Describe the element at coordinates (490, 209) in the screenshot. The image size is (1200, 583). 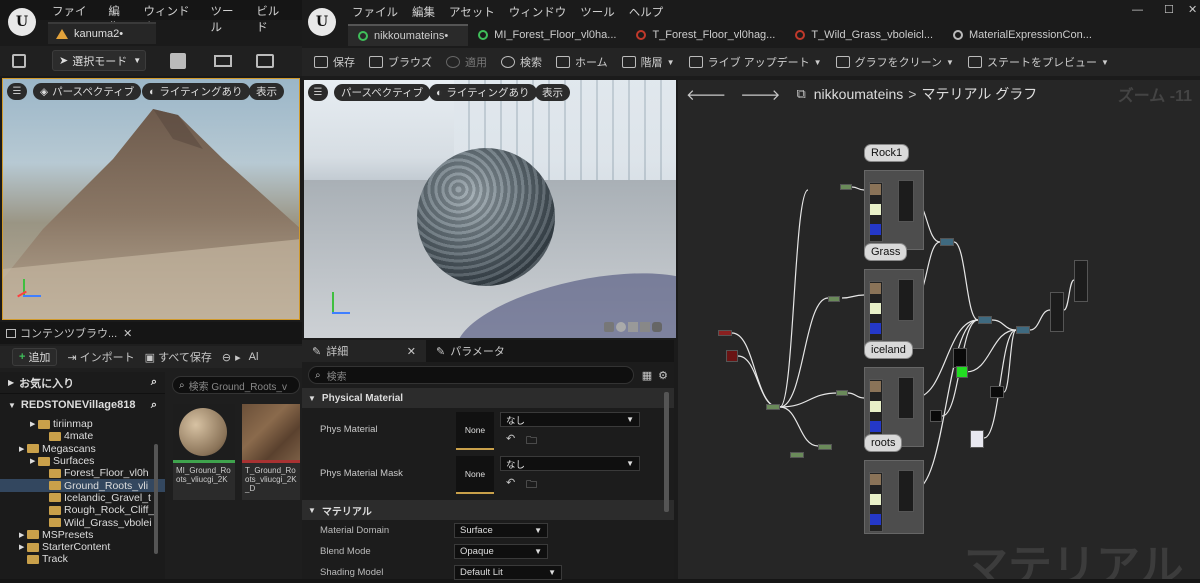
I see `material-preview-viewport: ☰ パースペクティブ ◐ ライティングあり 表示` at that location.